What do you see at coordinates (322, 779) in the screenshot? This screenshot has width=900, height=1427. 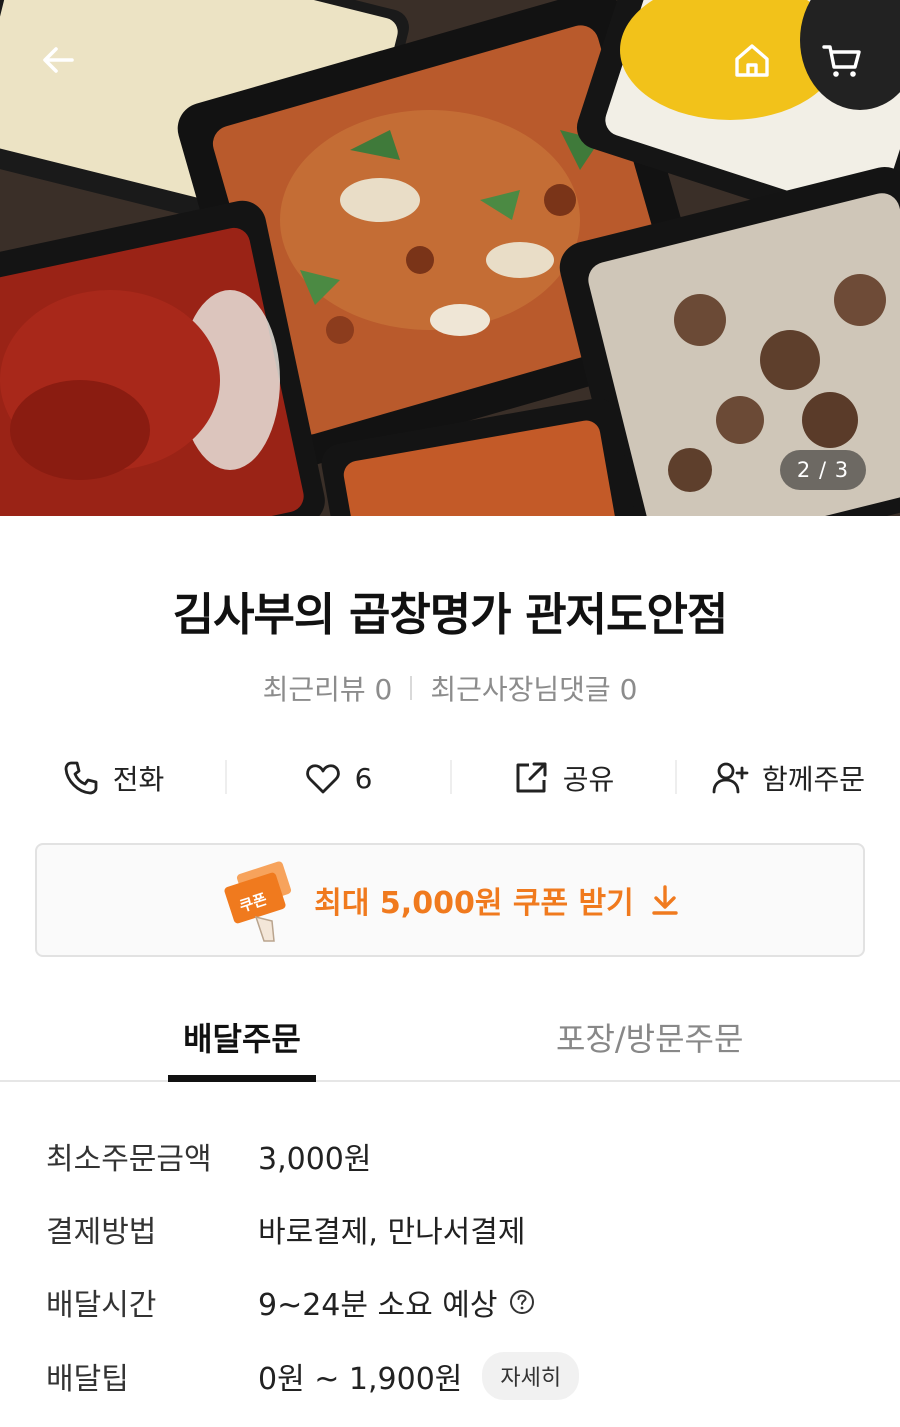 I see `heart-icon` at bounding box center [322, 779].